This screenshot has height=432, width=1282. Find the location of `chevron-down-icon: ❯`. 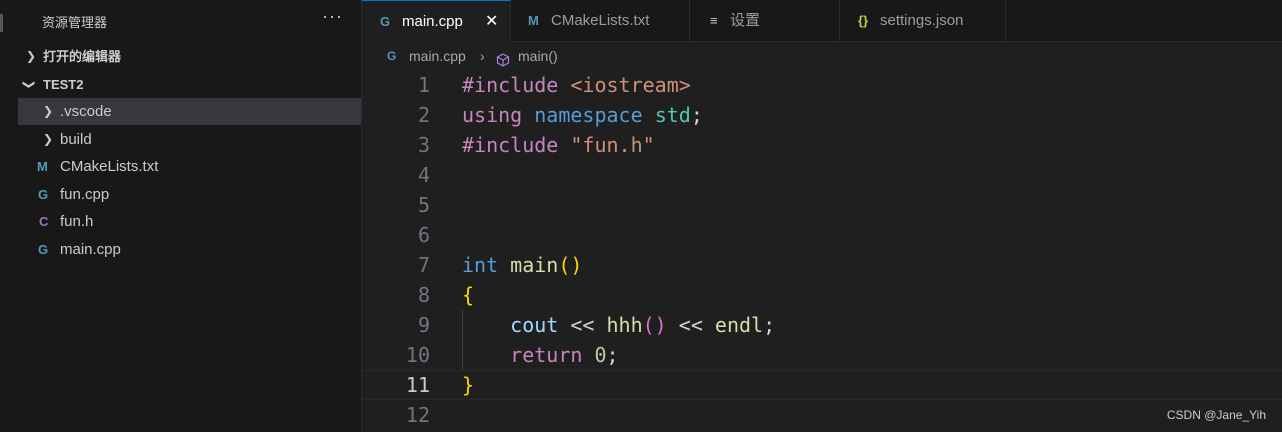

chevron-down-icon: ❯ is located at coordinates (29, 84).